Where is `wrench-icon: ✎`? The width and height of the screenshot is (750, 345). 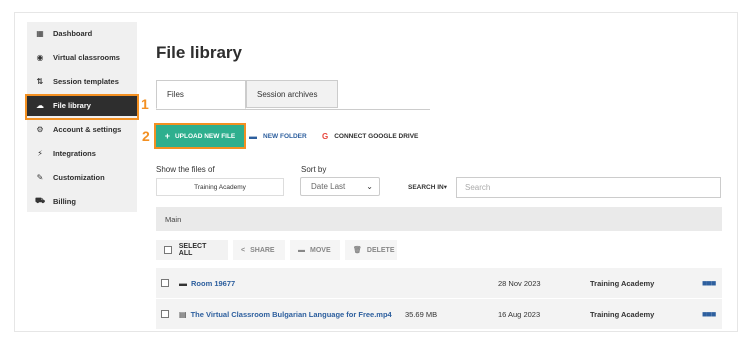 wrench-icon: ✎ is located at coordinates (40, 177).